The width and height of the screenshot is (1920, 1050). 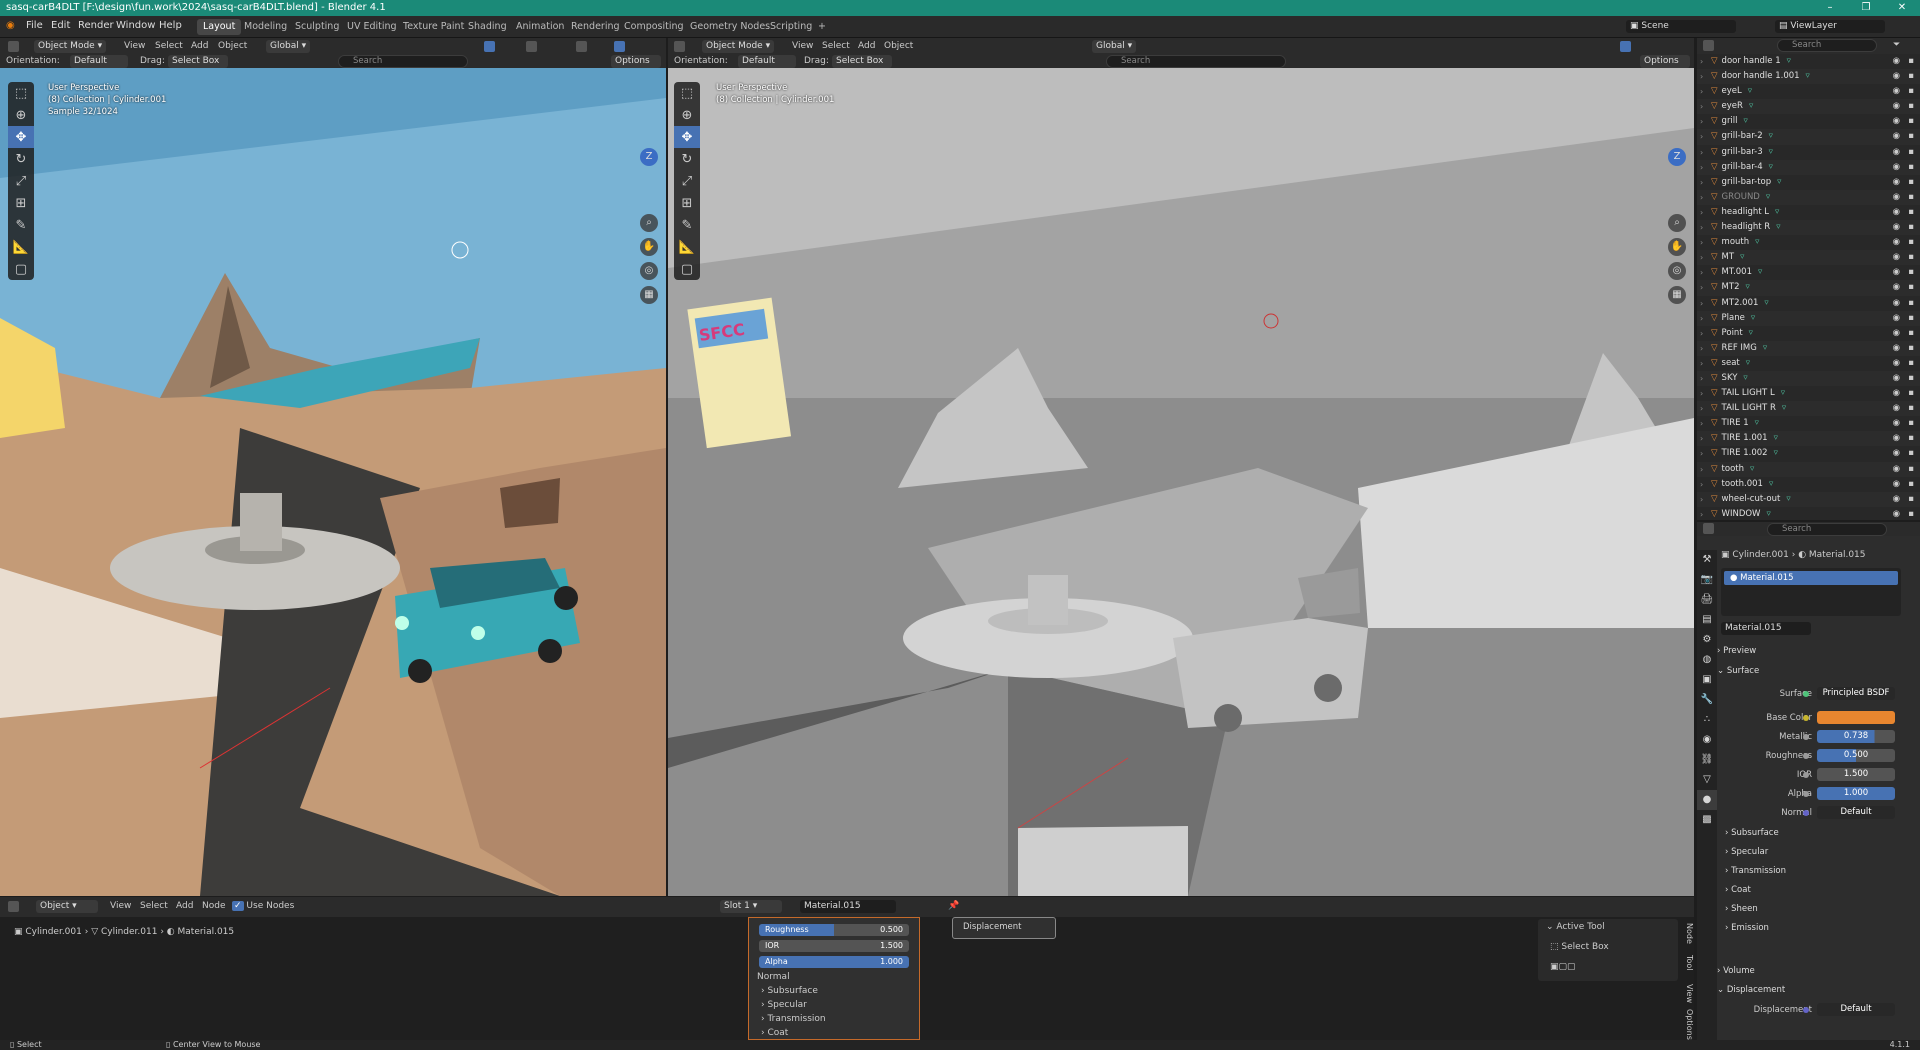 I want to click on surface-panel: ⌄ Surface, so click(x=1738, y=671).